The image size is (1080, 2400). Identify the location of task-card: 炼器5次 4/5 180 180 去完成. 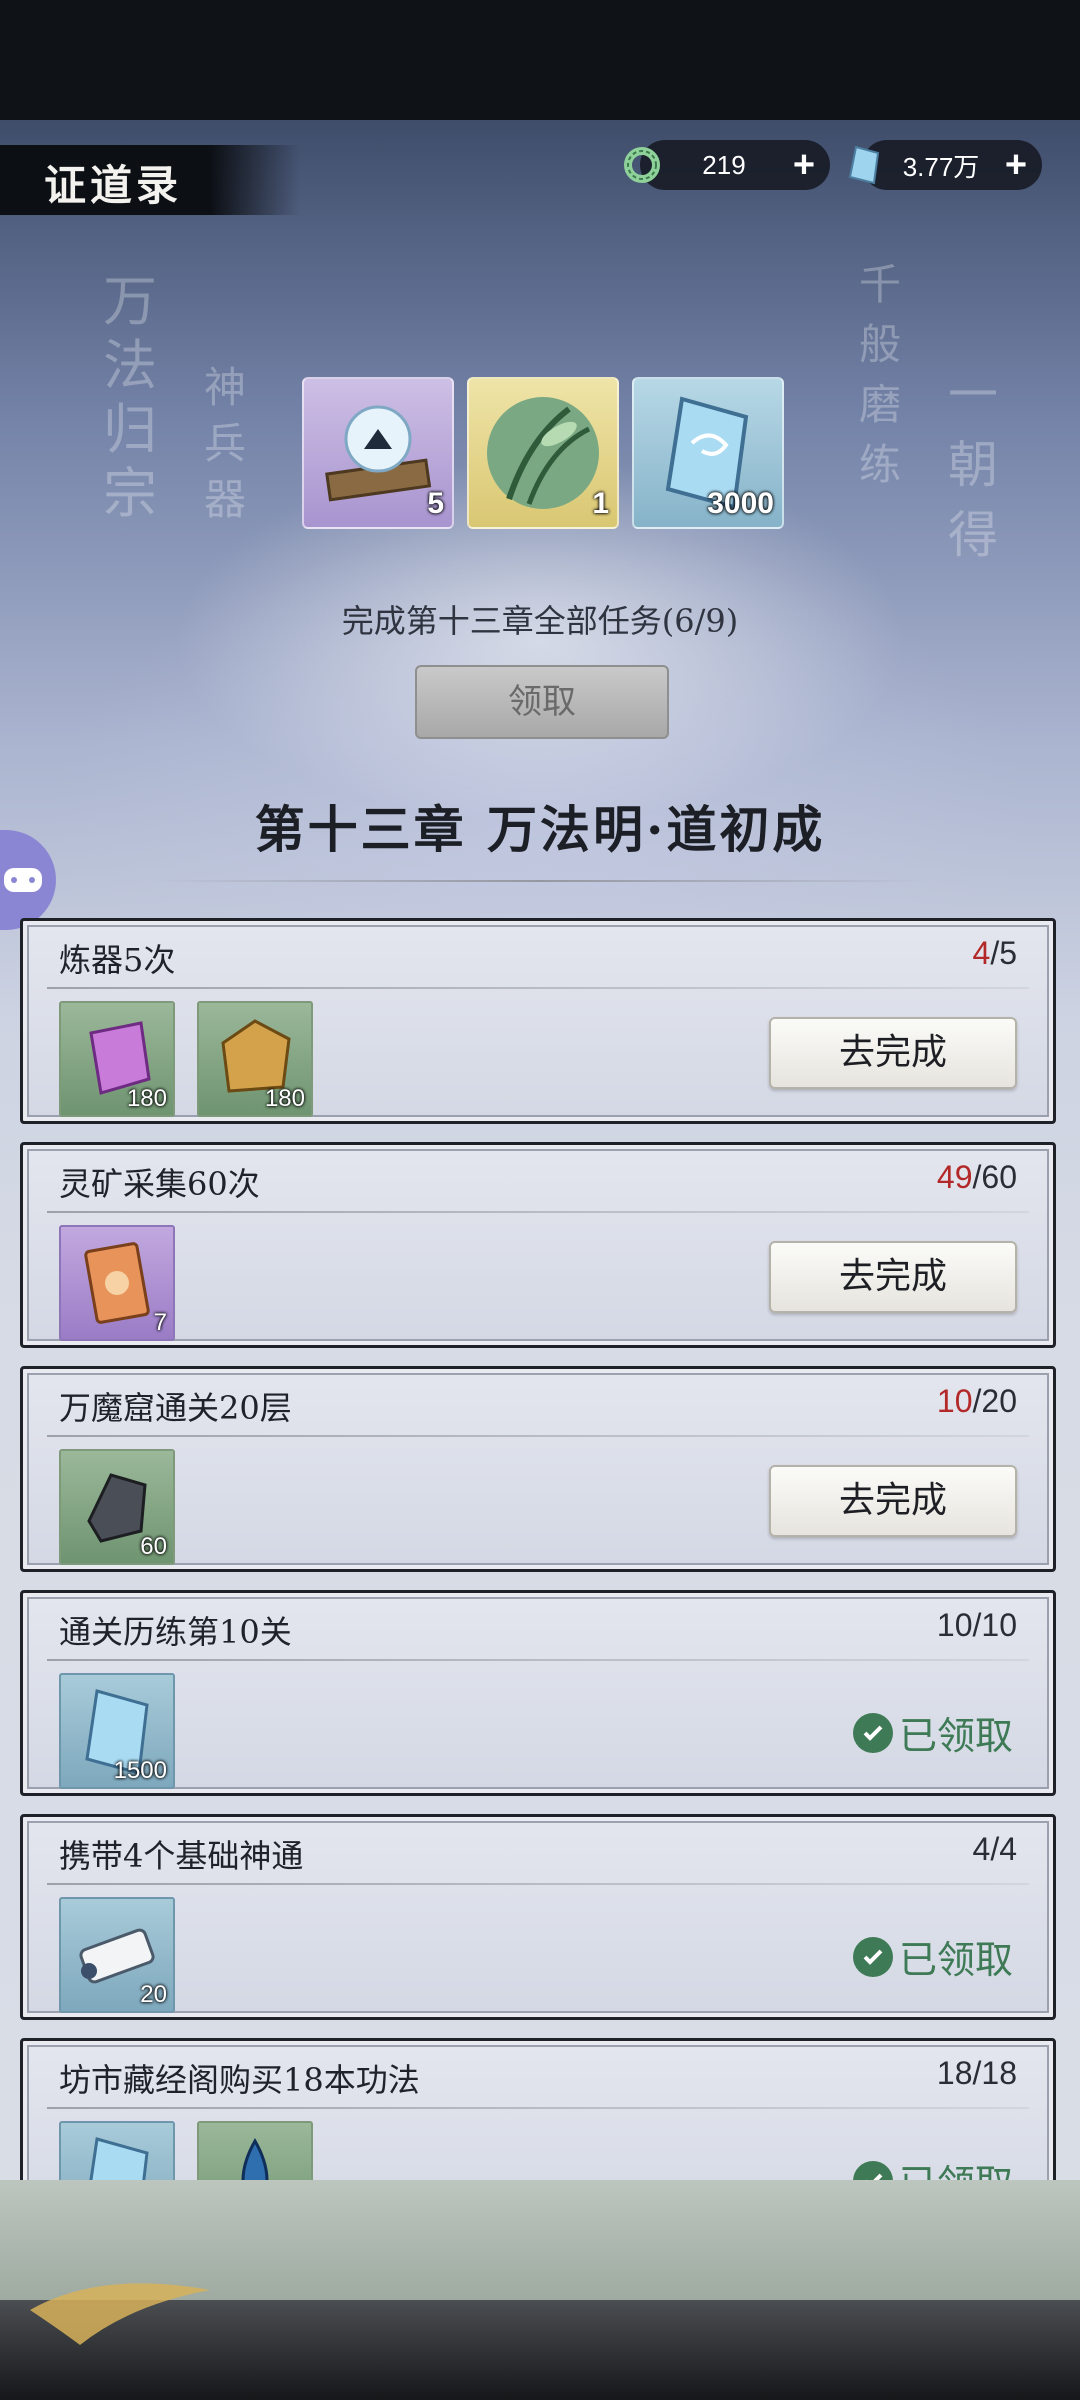
(538, 1021).